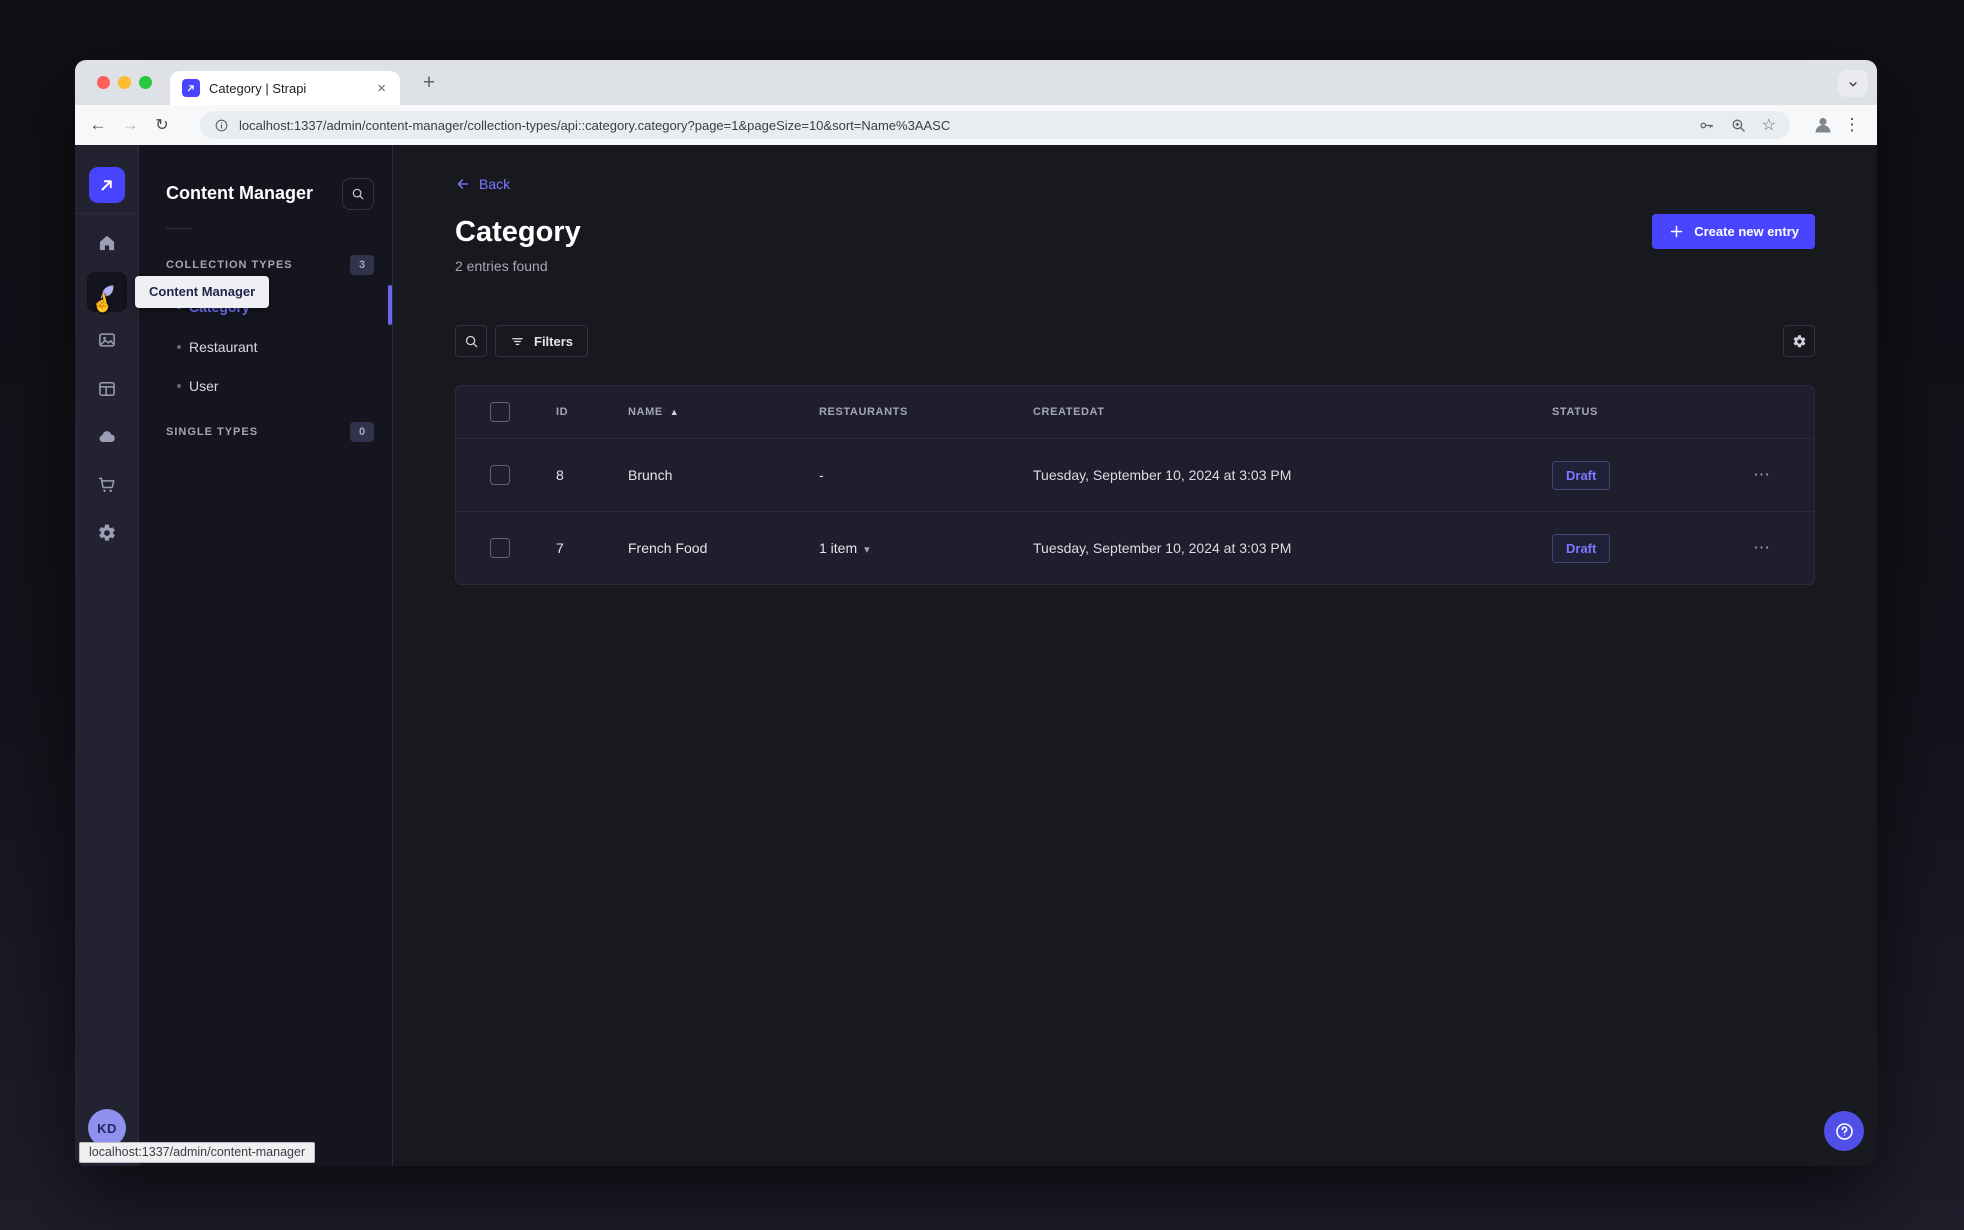 Image resolution: width=1964 pixels, height=1230 pixels. I want to click on tab-close-icon: ×, so click(381, 88).